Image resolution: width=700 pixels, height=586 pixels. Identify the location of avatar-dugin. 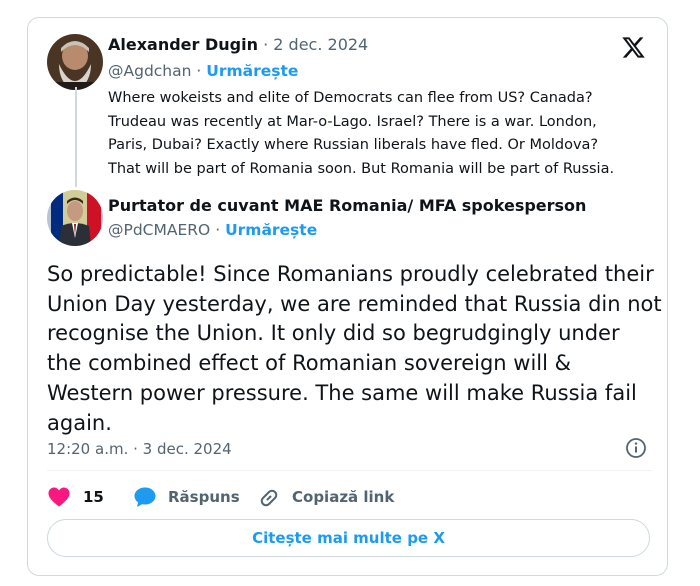
(75, 62).